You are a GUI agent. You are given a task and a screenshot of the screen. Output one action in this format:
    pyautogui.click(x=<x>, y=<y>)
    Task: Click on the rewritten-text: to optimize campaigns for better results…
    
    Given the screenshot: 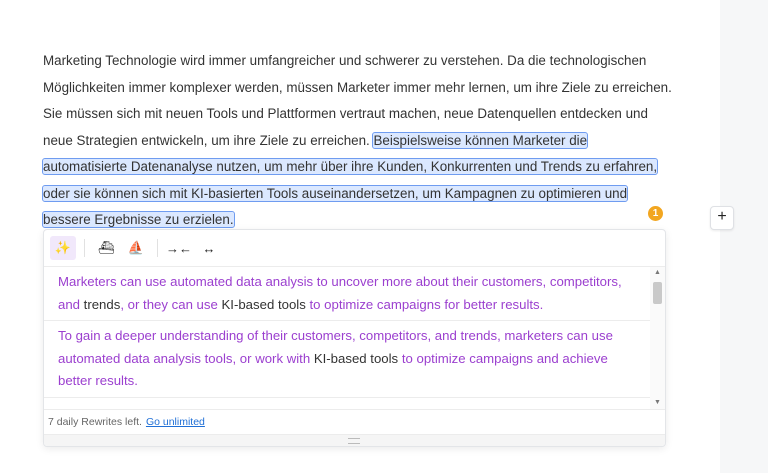 What is the action you would take?
    pyautogui.click(x=424, y=304)
    